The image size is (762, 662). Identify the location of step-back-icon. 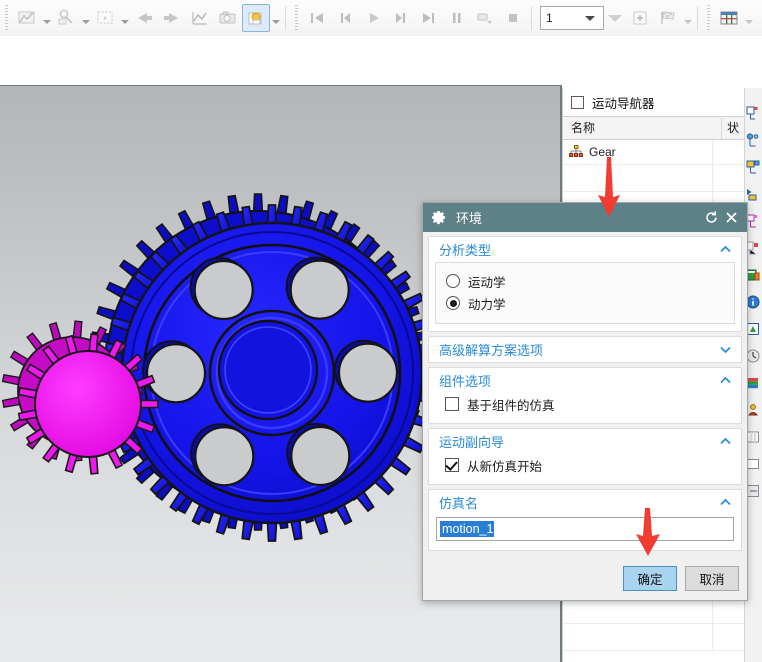
(345, 18).